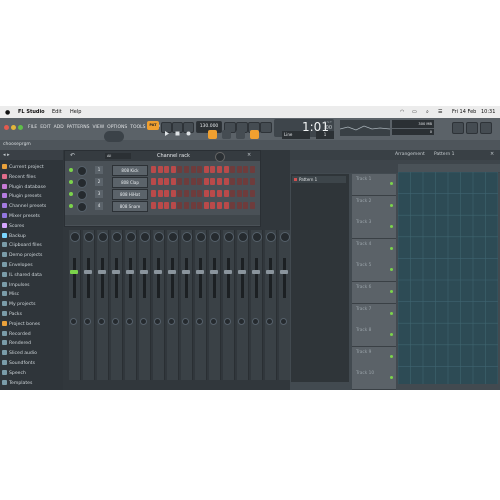 This screenshot has width=500, height=500. What do you see at coordinates (32, 324) in the screenshot?
I see `browser-item: Project bones` at bounding box center [32, 324].